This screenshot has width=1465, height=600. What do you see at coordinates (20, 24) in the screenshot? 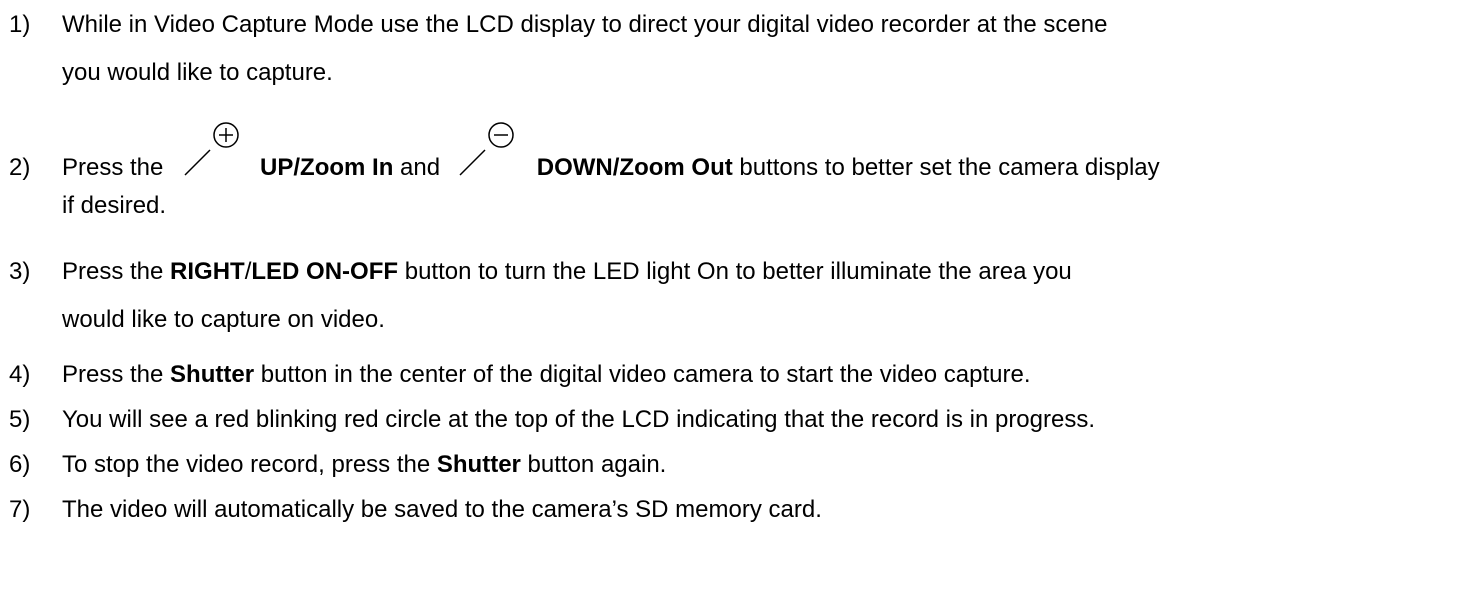
I see `step-number: 1)` at bounding box center [20, 24].